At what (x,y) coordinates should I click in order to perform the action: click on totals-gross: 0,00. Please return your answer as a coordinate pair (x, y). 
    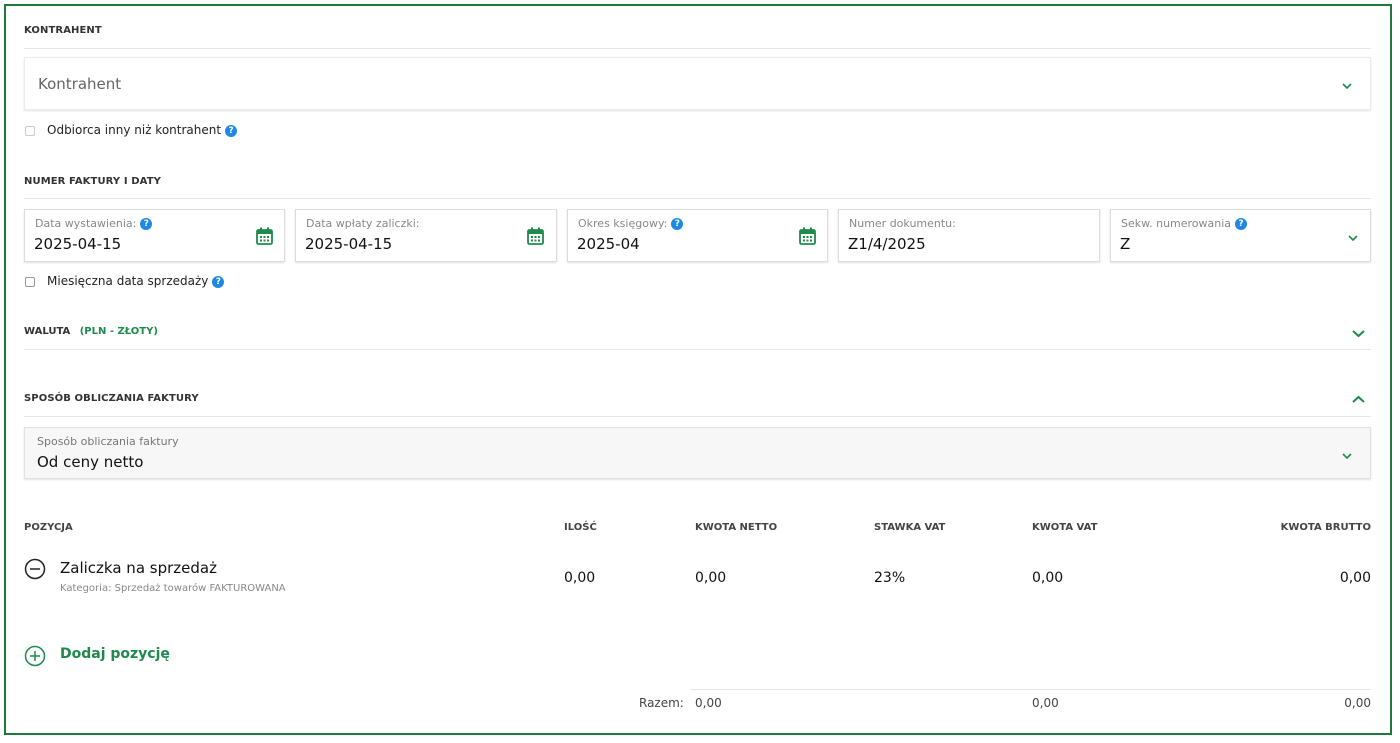
    Looking at the image, I should click on (1357, 703).